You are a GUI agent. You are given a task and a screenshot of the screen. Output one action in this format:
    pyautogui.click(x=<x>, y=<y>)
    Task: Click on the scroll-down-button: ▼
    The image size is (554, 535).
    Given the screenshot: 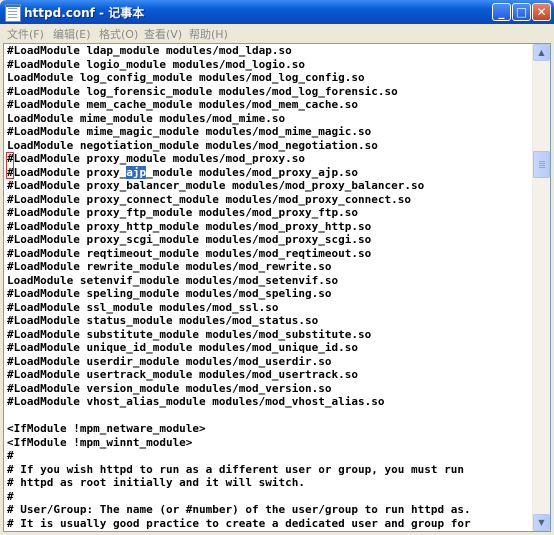 What is the action you would take?
    pyautogui.click(x=541, y=522)
    